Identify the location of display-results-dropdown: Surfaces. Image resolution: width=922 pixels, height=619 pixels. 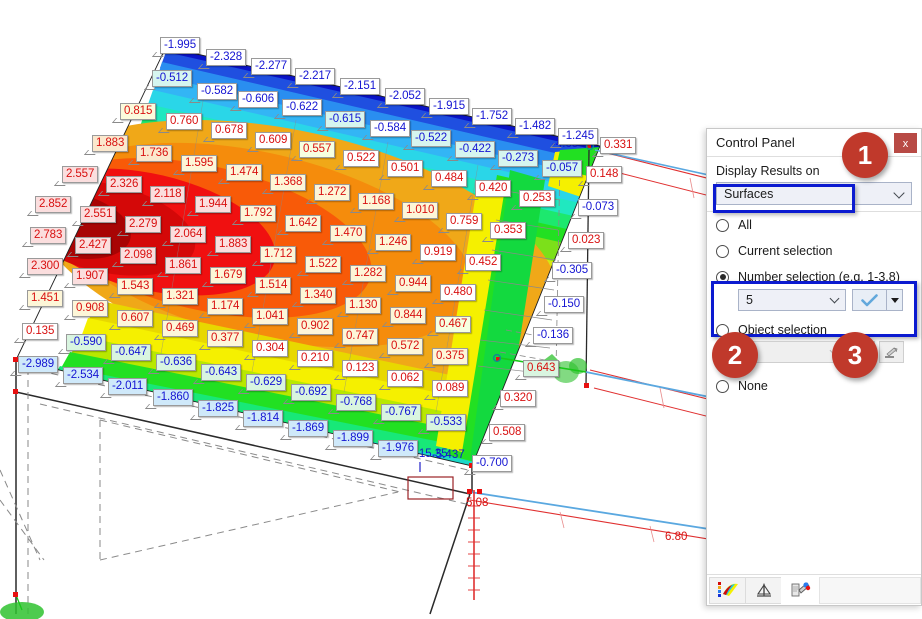
(814, 193).